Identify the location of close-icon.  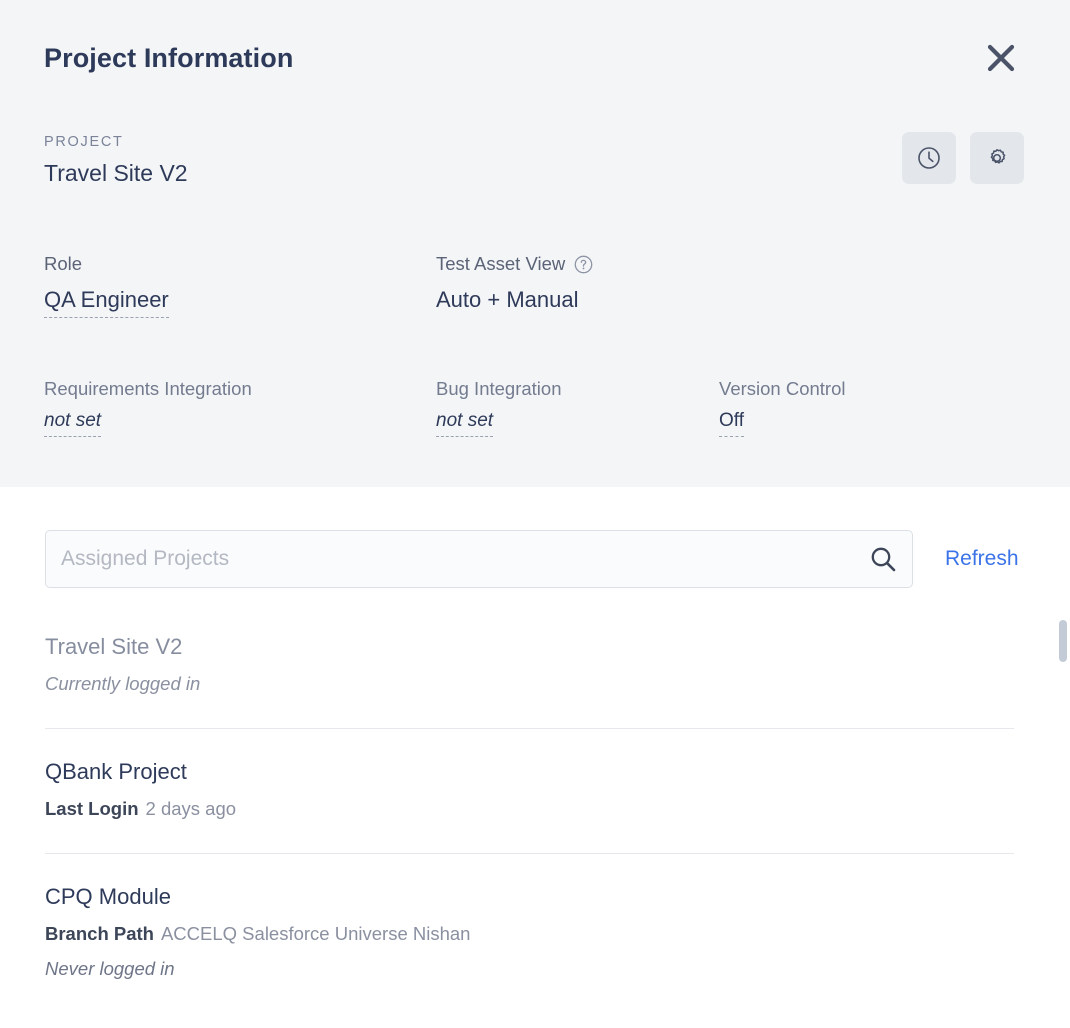
(1001, 58).